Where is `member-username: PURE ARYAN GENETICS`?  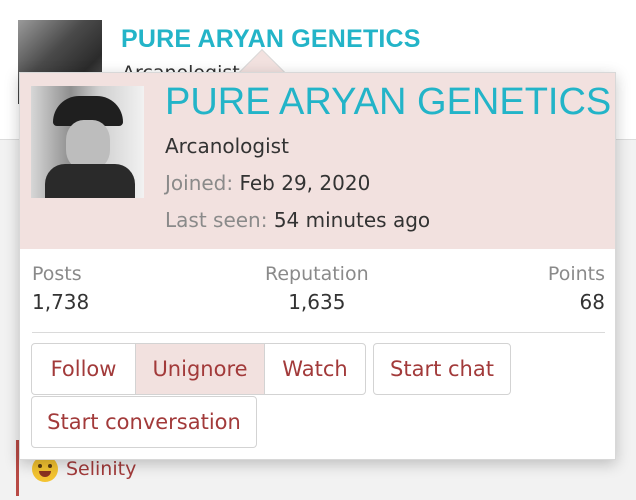 member-username: PURE ARYAN GENETICS is located at coordinates (388, 102).